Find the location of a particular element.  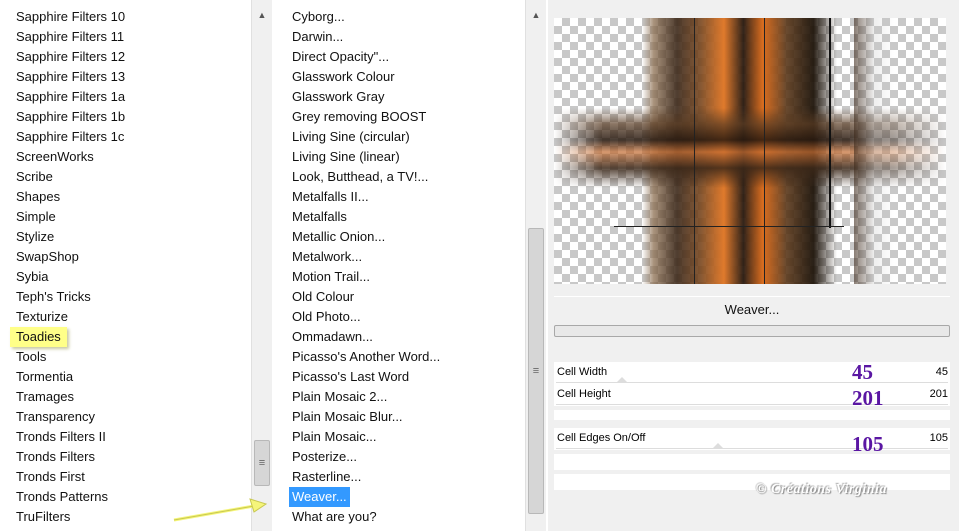

filter-item-label: Glasswork Colour is located at coordinates (343, 76).